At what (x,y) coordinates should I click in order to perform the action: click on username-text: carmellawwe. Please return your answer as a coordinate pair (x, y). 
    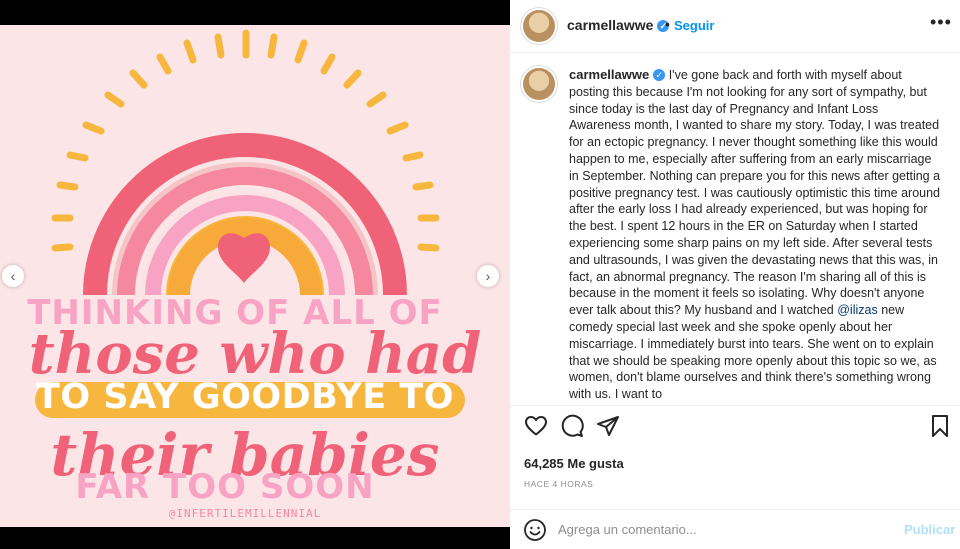
    Looking at the image, I should click on (610, 25).